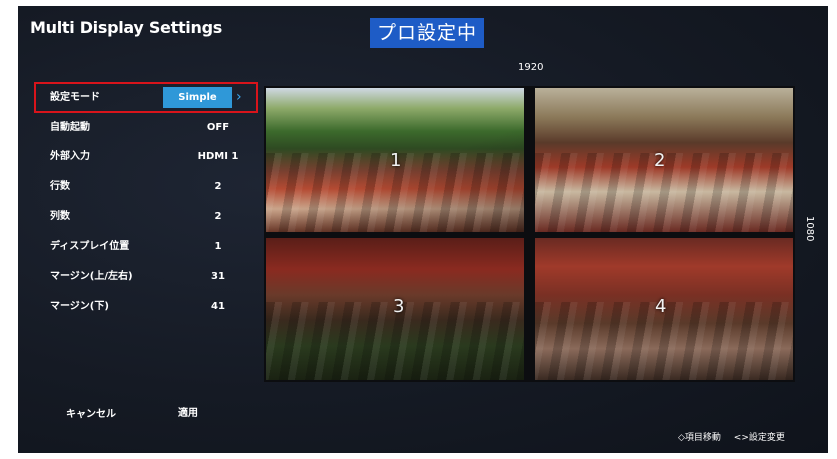 This screenshot has width=837, height=459. I want to click on setting-row-margin-bottom: マージン(下) 41, so click(147, 307).